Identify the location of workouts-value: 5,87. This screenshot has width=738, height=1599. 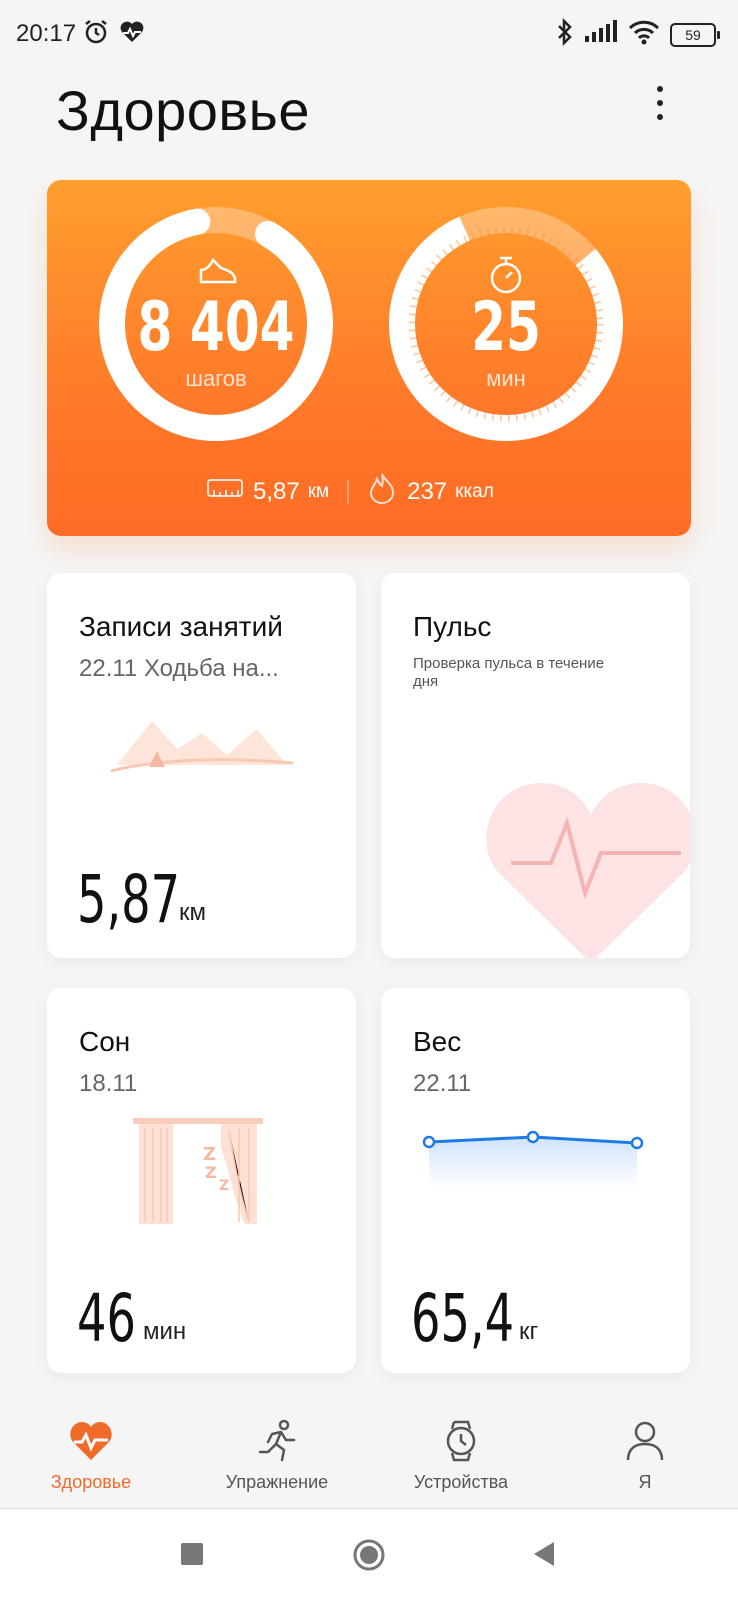
(129, 899).